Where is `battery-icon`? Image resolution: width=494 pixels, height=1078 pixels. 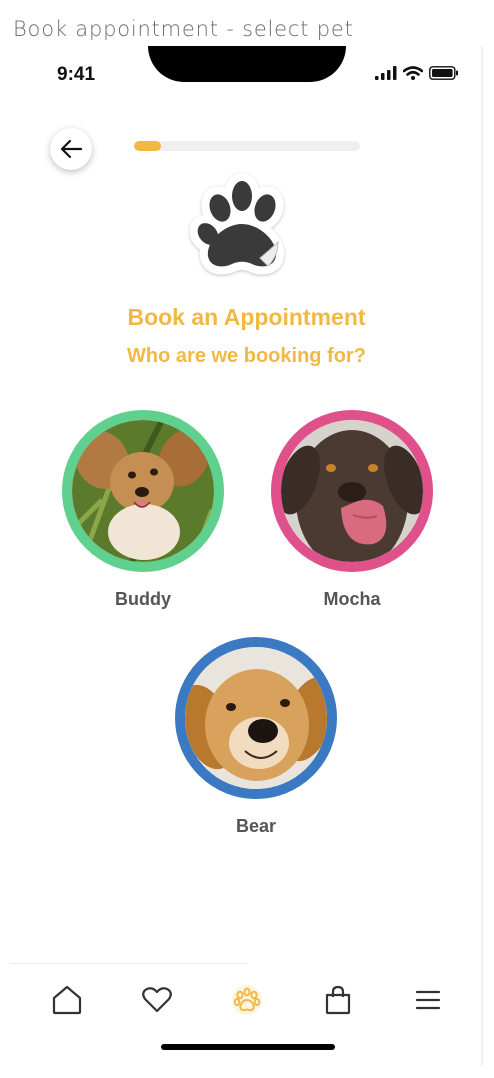
battery-icon is located at coordinates (443, 73).